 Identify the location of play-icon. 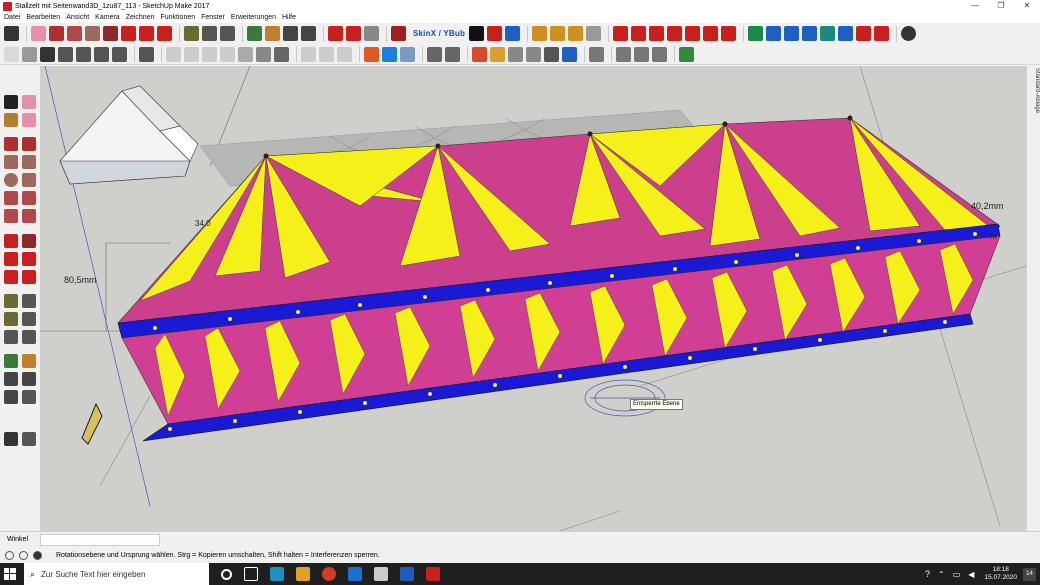
(477, 33).